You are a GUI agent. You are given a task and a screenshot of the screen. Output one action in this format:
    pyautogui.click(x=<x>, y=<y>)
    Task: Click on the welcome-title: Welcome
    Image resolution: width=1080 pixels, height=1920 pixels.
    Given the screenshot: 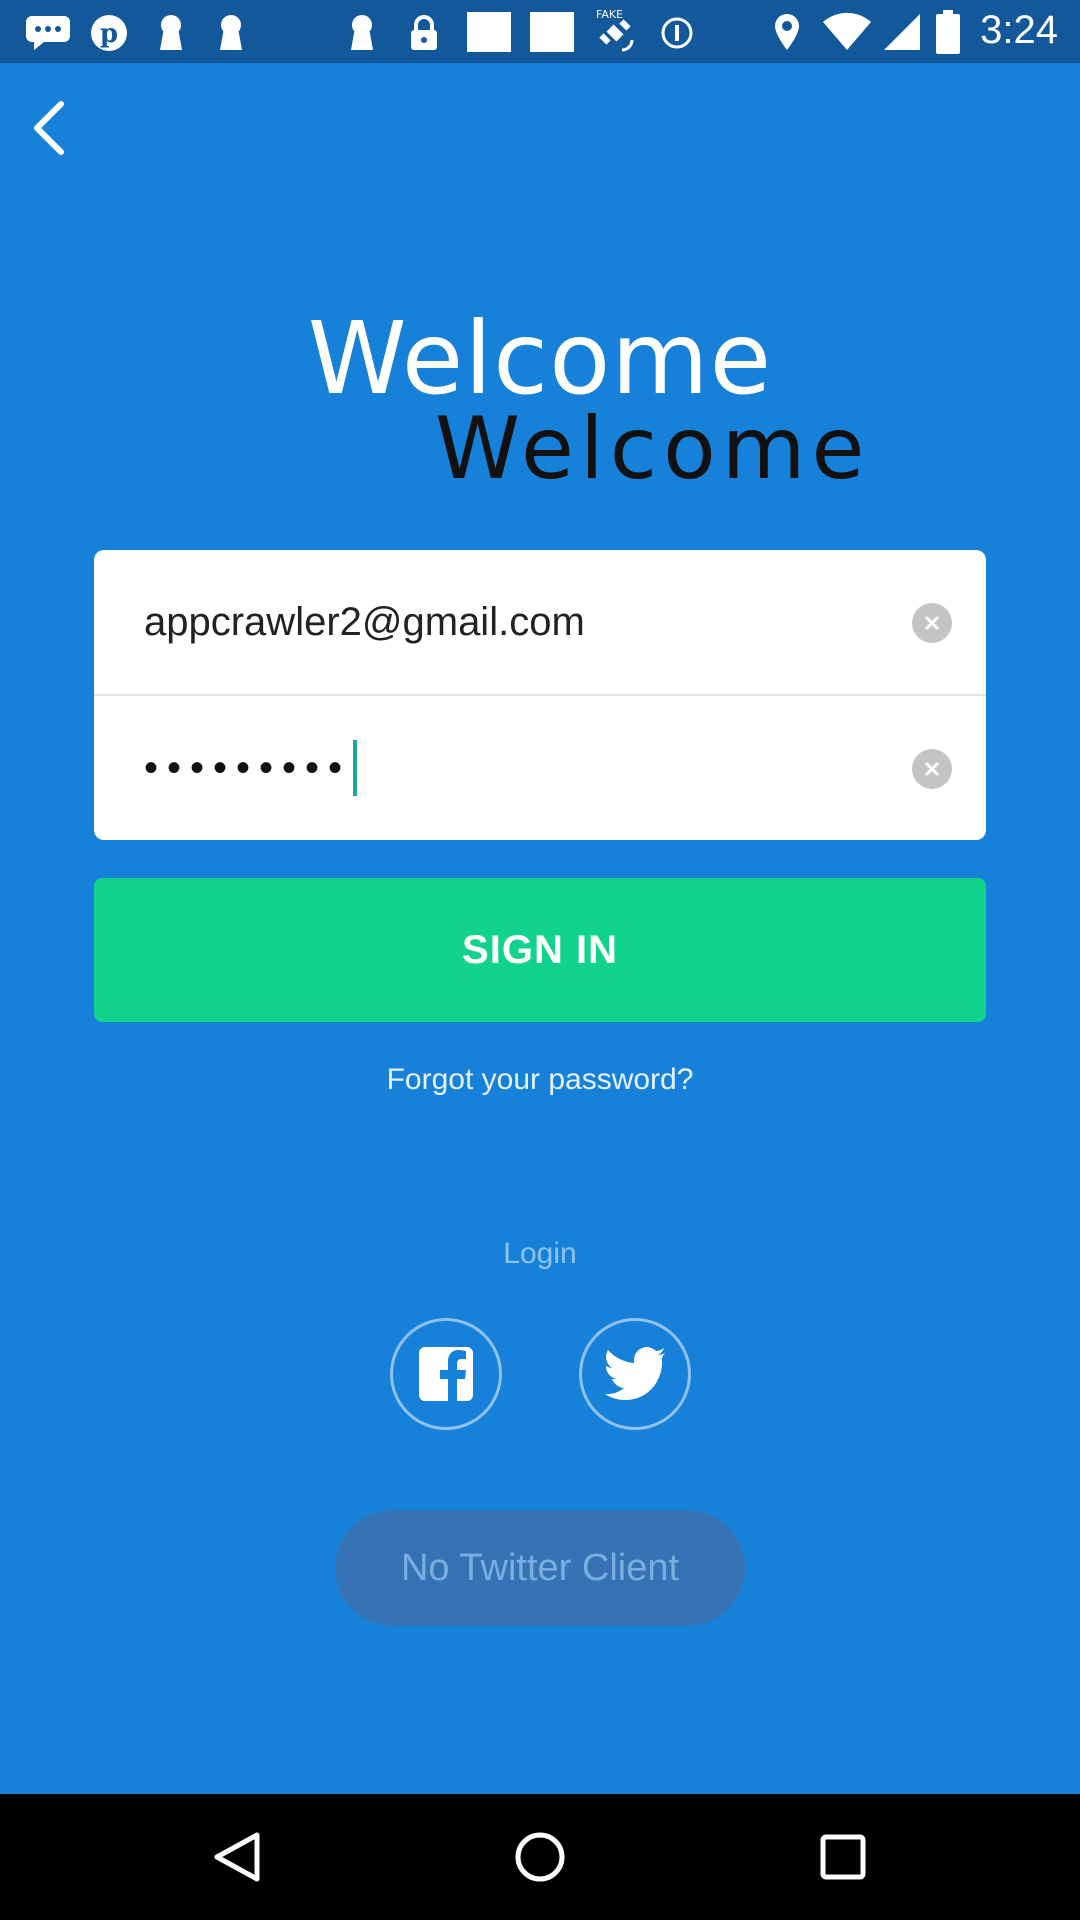 What is the action you would take?
    pyautogui.click(x=540, y=358)
    